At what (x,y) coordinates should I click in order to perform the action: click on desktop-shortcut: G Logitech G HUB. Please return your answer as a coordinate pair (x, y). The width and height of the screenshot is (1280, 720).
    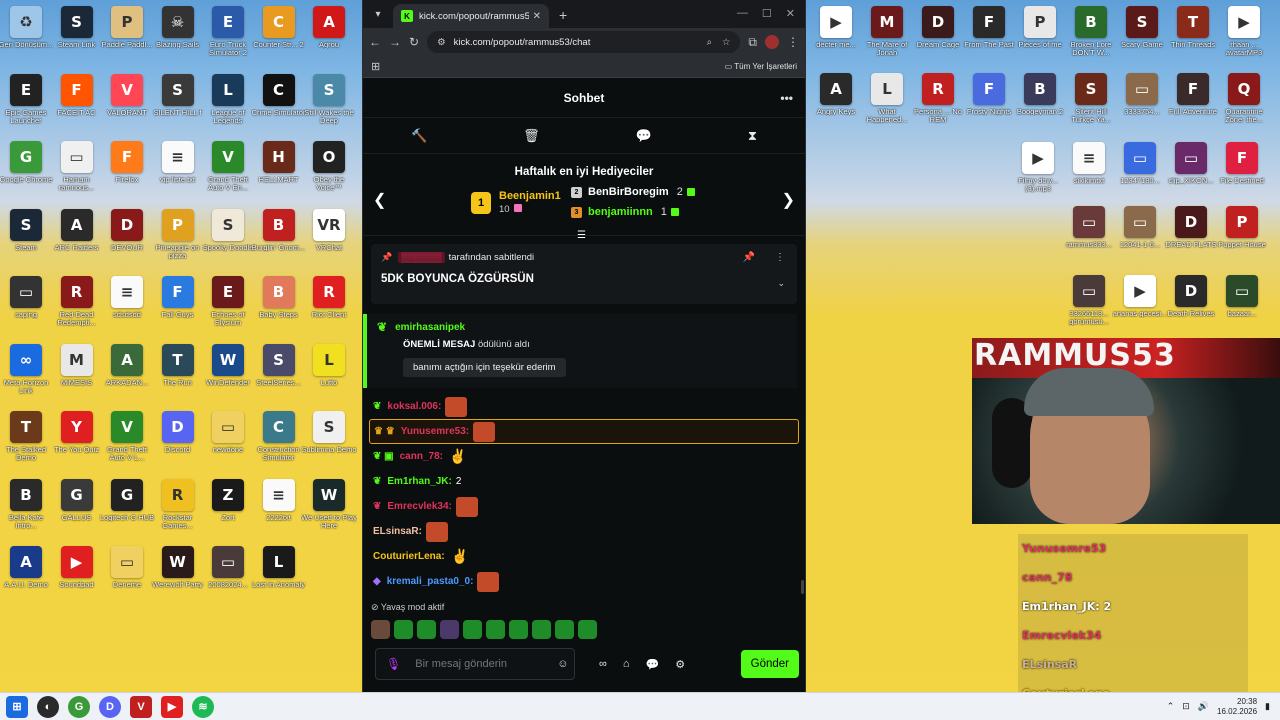
    Looking at the image, I should click on (127, 500).